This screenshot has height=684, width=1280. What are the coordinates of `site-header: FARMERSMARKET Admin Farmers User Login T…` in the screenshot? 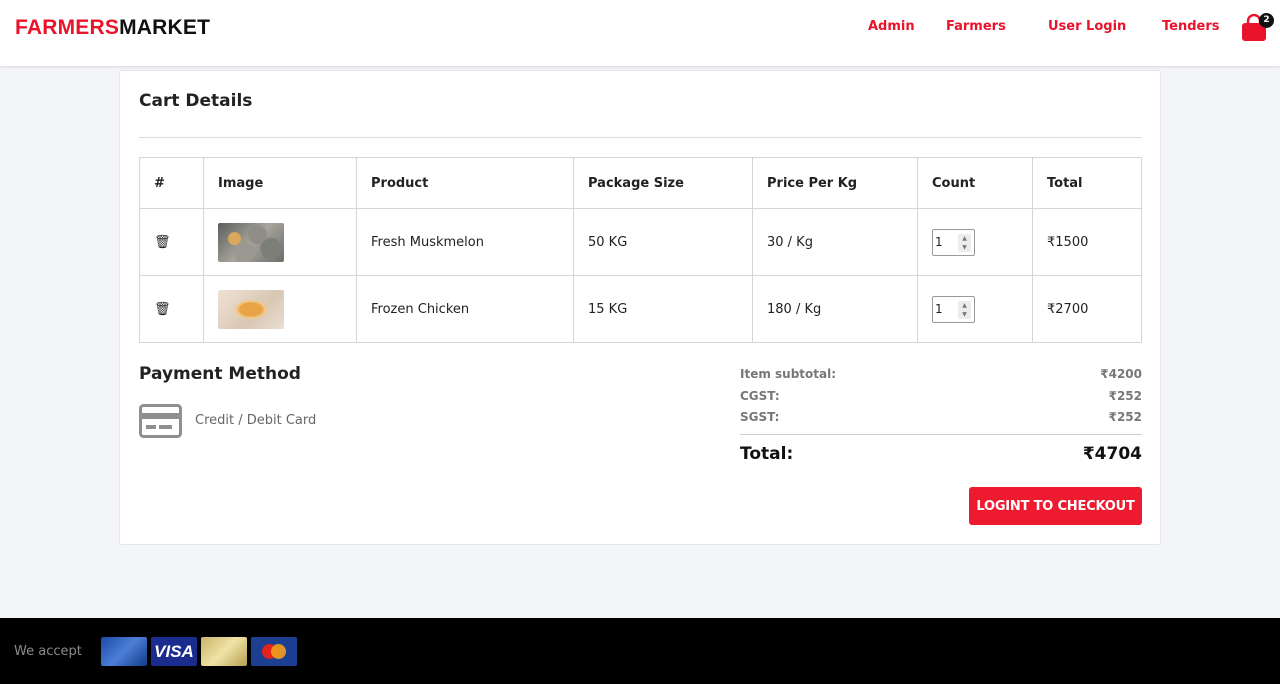 It's located at (640, 33).